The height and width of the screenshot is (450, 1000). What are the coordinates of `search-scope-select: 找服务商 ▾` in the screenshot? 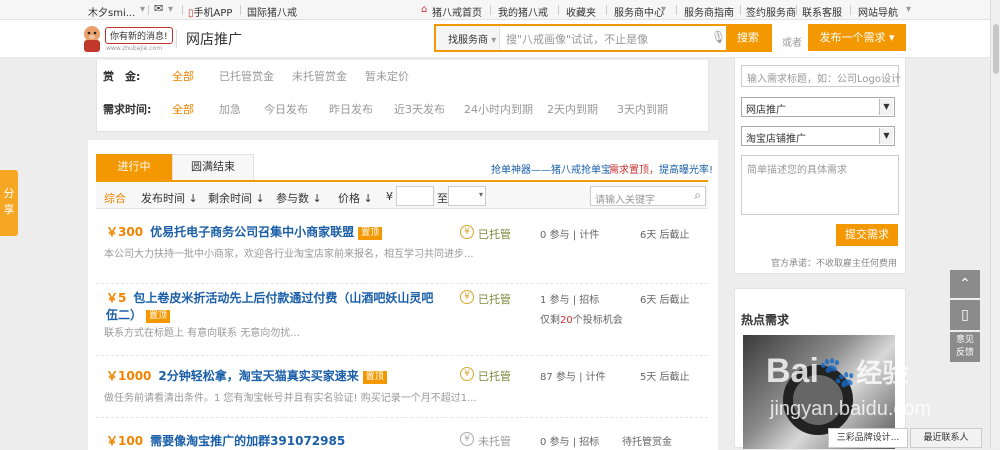 It's located at (468, 38).